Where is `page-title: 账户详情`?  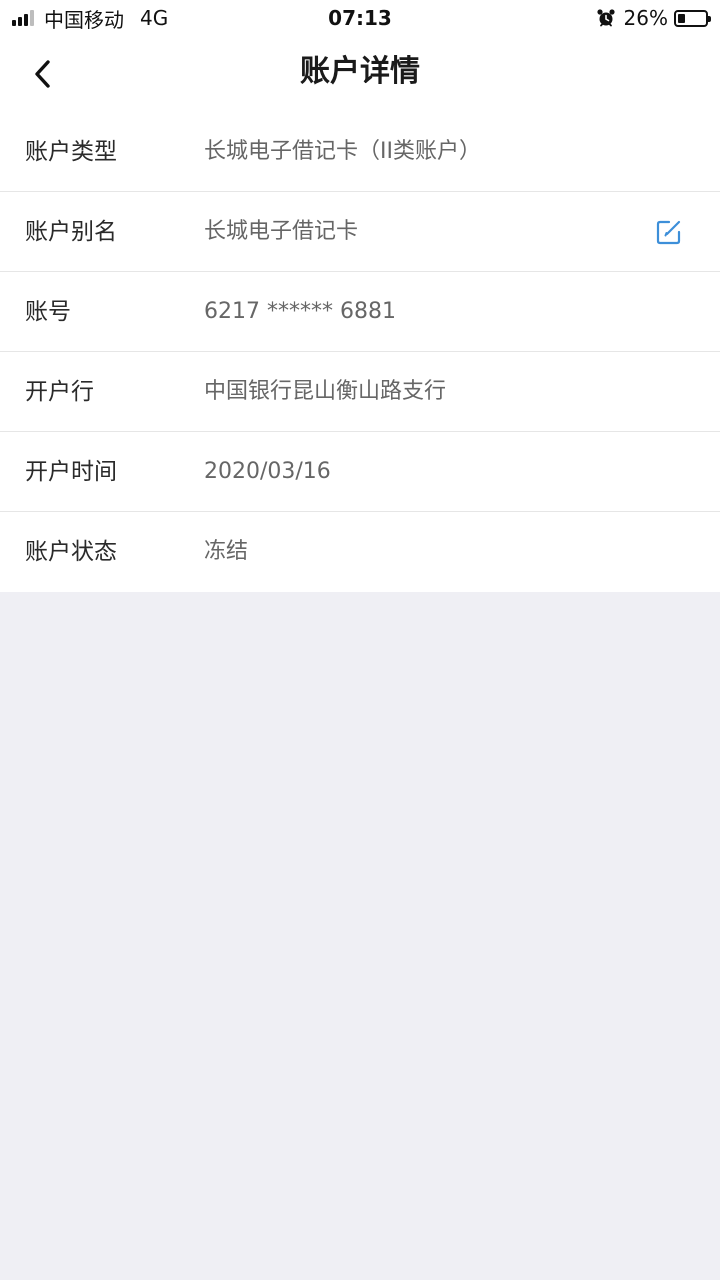 page-title: 账户详情 is located at coordinates (360, 71).